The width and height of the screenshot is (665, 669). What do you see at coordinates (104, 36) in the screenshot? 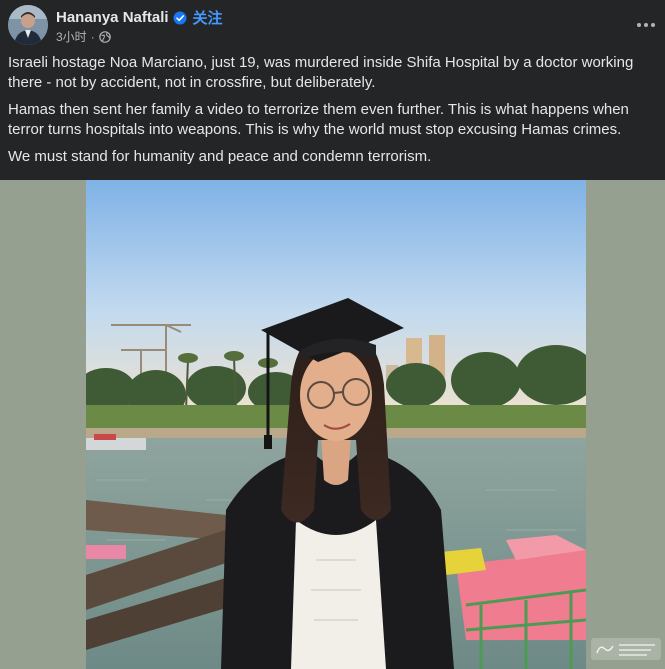
I see `globe-icon` at bounding box center [104, 36].